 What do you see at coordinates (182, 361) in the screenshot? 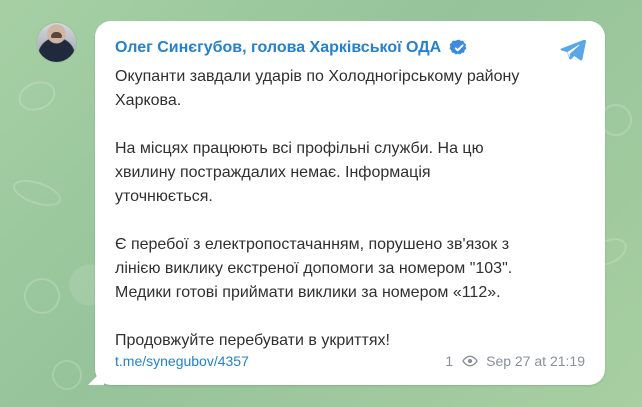
I see `post-link: t.me/synegubov/4357` at bounding box center [182, 361].